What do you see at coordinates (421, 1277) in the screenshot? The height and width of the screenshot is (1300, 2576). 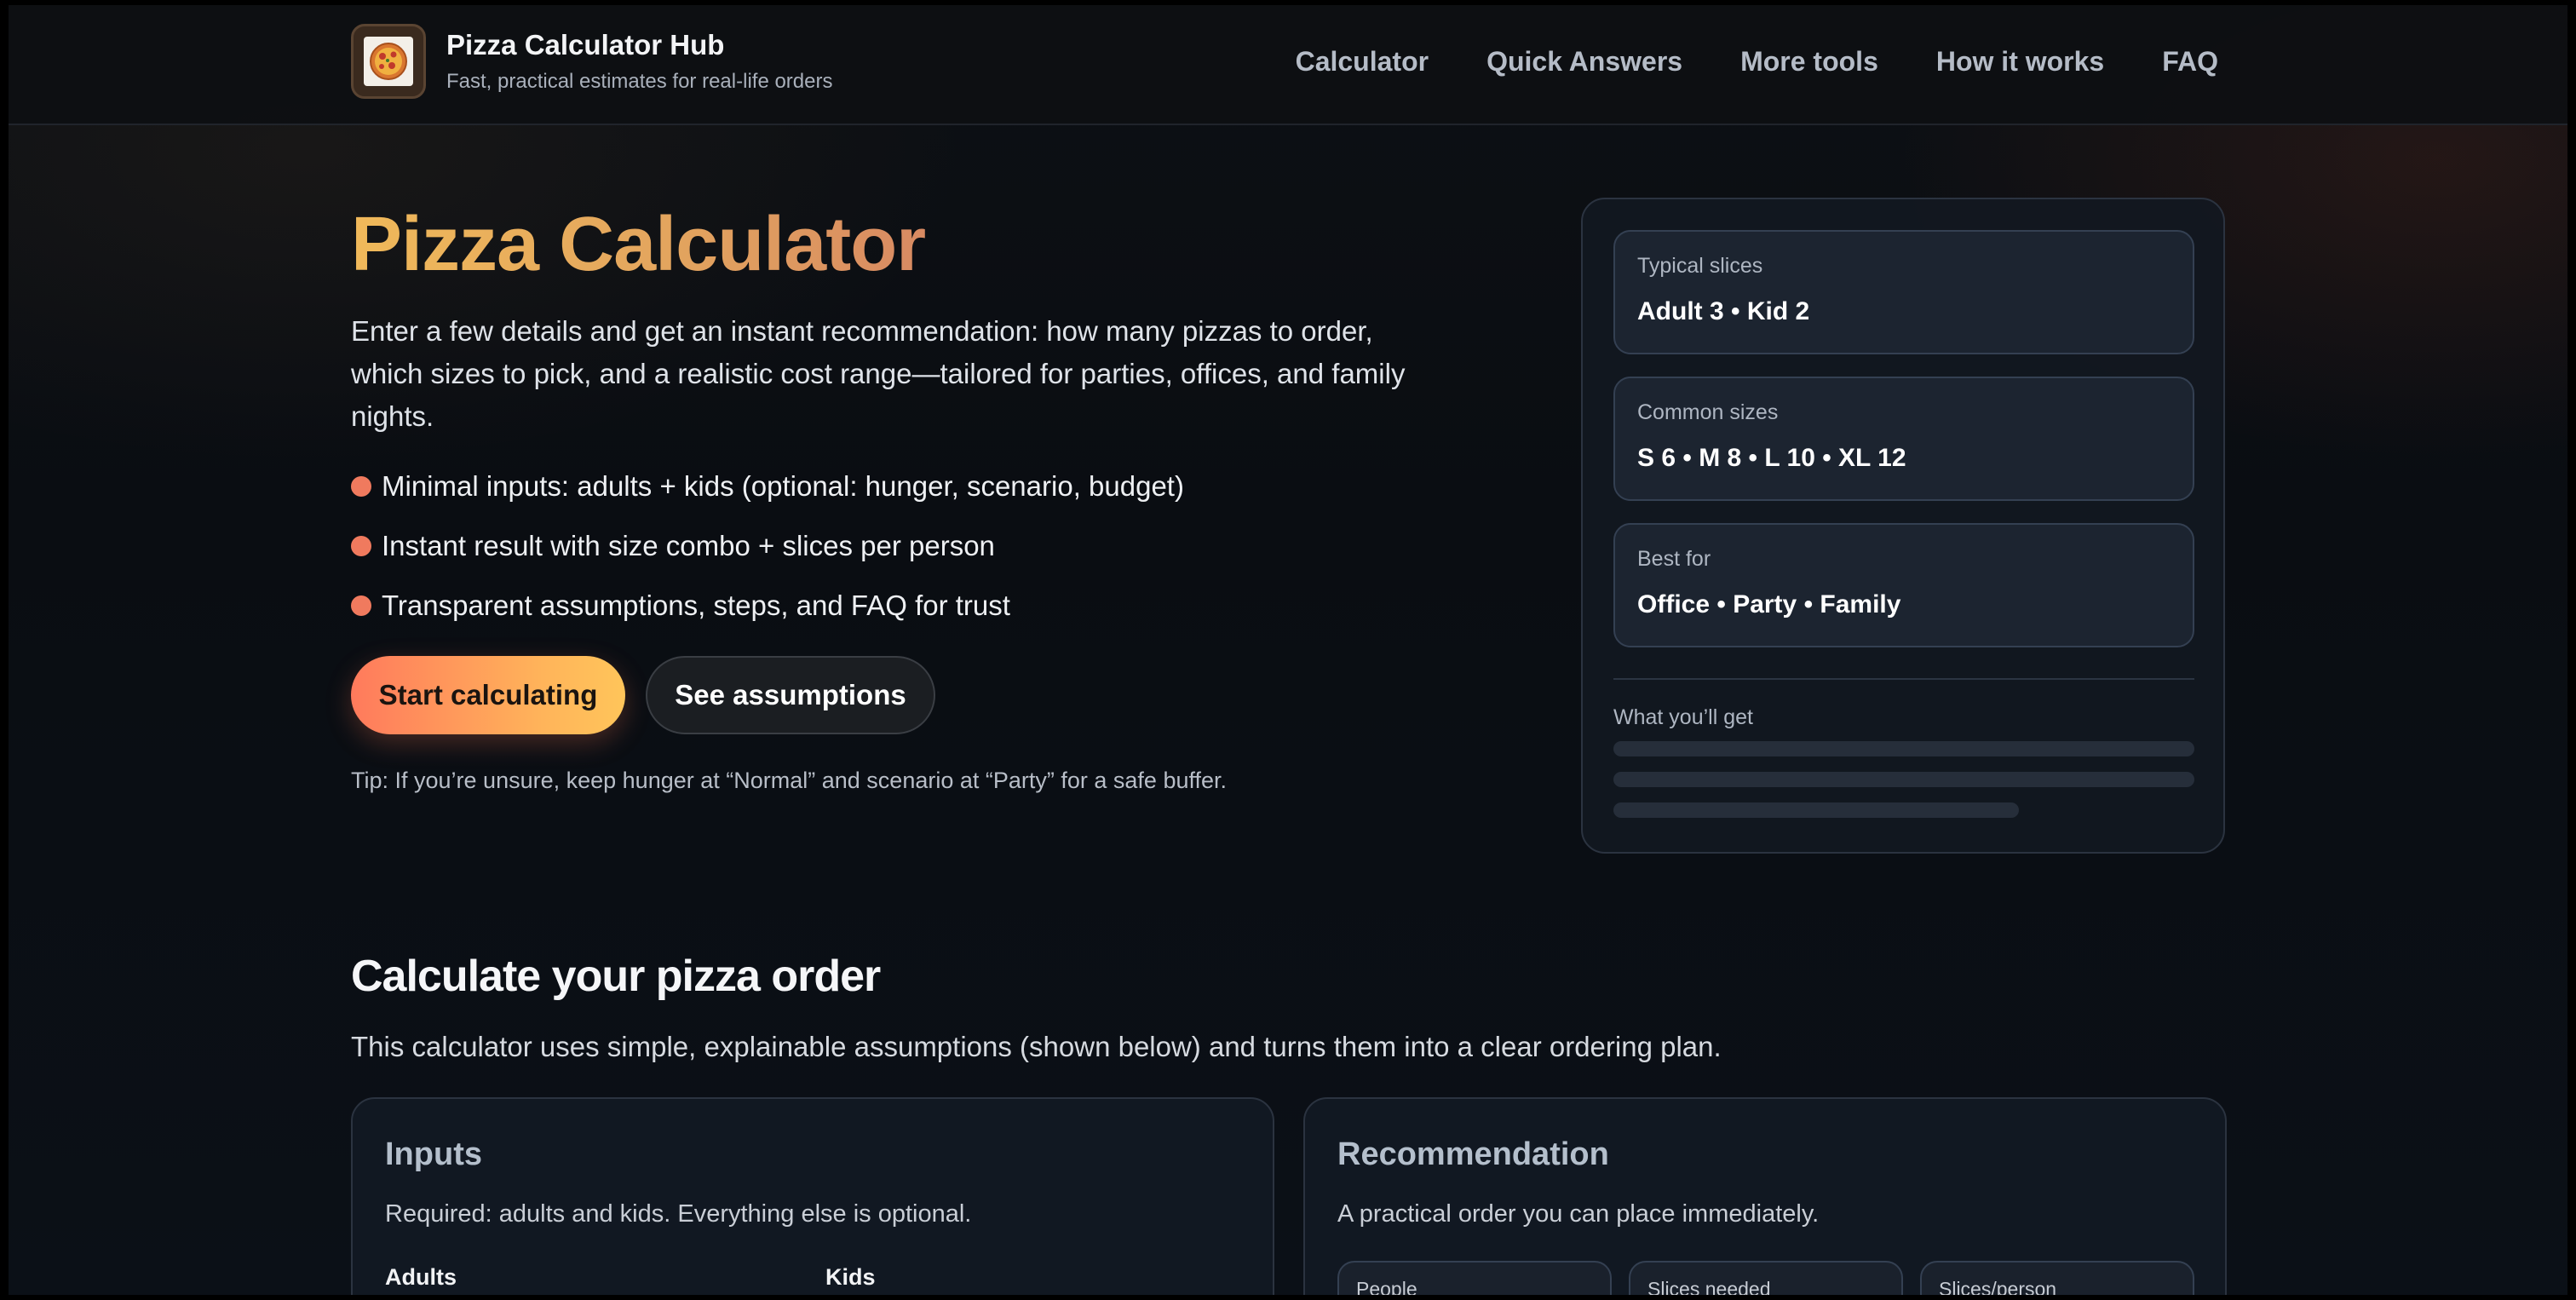 I see `adults-label: Adults` at bounding box center [421, 1277].